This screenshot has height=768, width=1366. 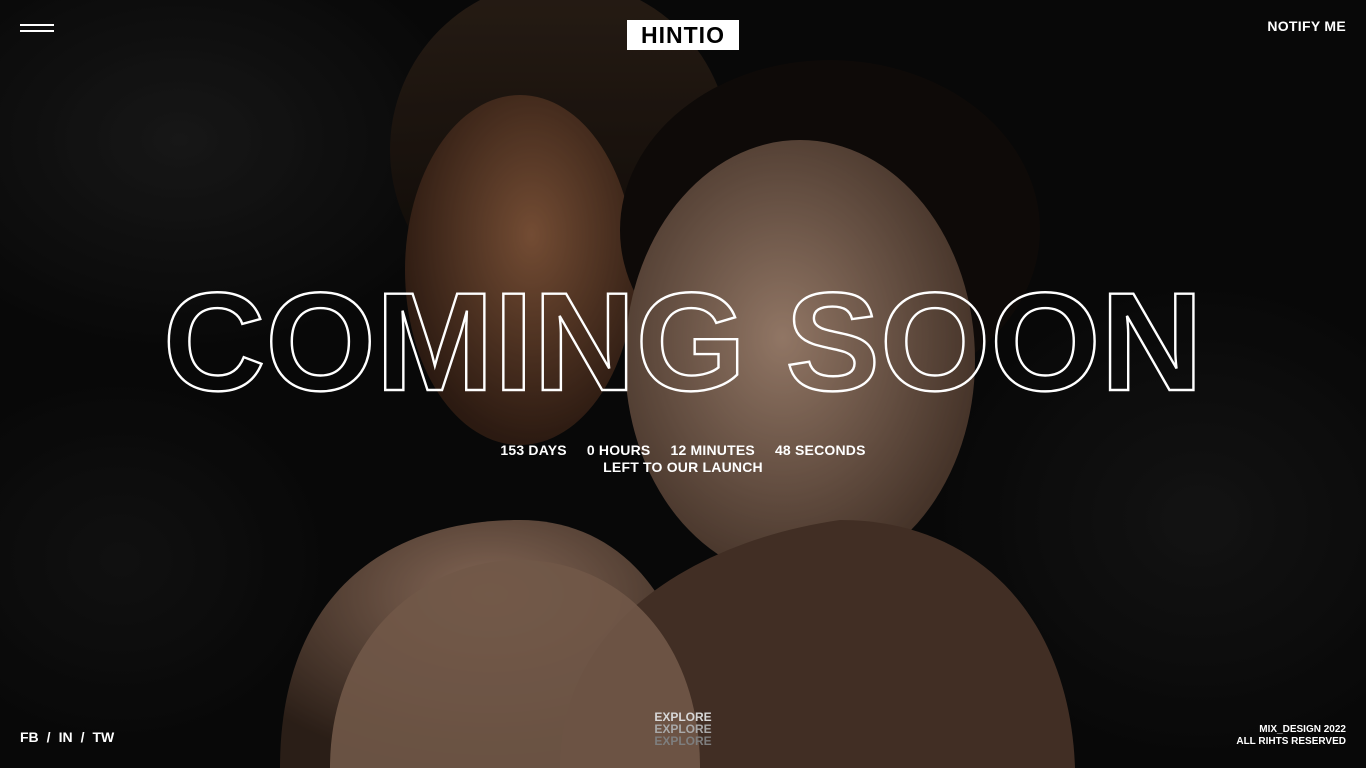 What do you see at coordinates (37, 25) in the screenshot?
I see `menu-line-top` at bounding box center [37, 25].